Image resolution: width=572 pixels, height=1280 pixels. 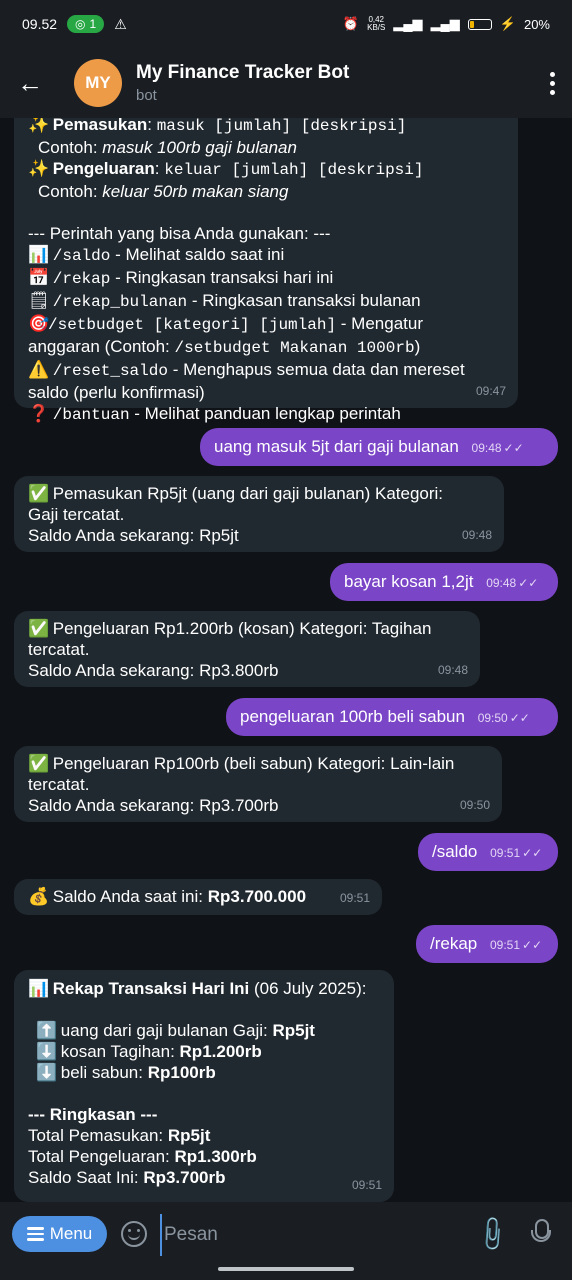 I want to click on bot-message-balance: 💰 Saldo Anda saat ini: Rp3.700.000 09:51, so click(x=198, y=897).